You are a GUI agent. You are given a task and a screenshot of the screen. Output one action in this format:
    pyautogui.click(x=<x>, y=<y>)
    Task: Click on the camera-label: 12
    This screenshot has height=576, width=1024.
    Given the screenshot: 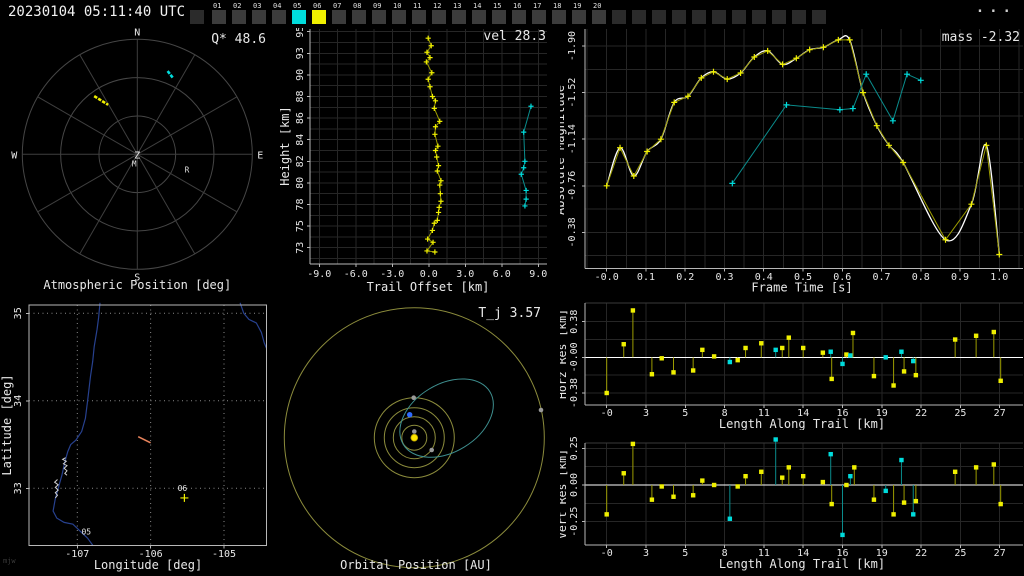 What is the action you would take?
    pyautogui.click(x=437, y=6)
    